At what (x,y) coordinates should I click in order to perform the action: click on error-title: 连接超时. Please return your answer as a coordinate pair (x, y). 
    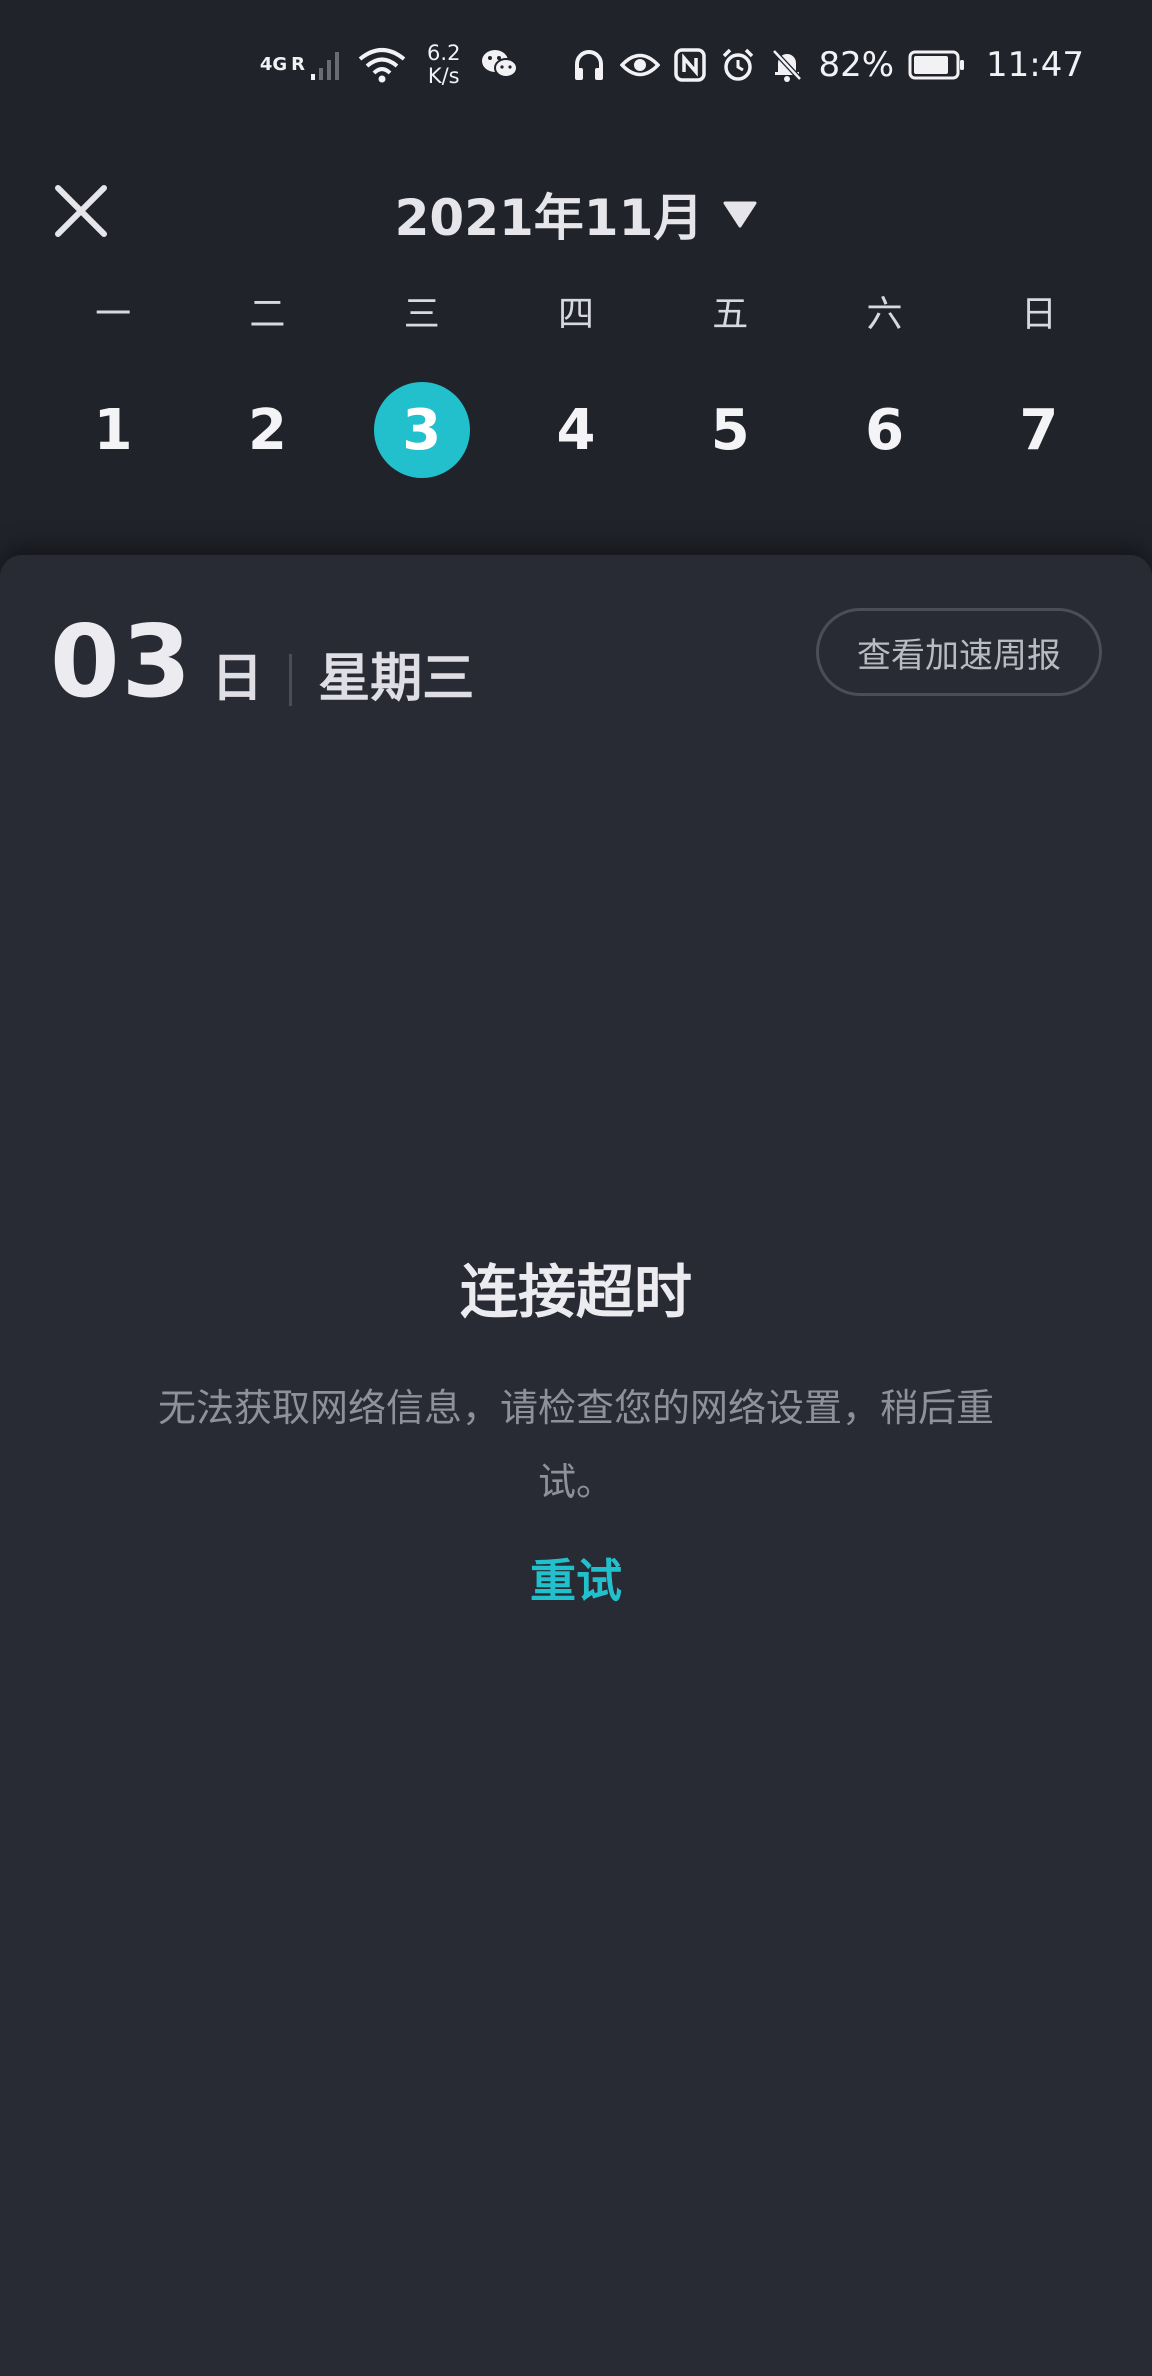
    Looking at the image, I should click on (575, 1292).